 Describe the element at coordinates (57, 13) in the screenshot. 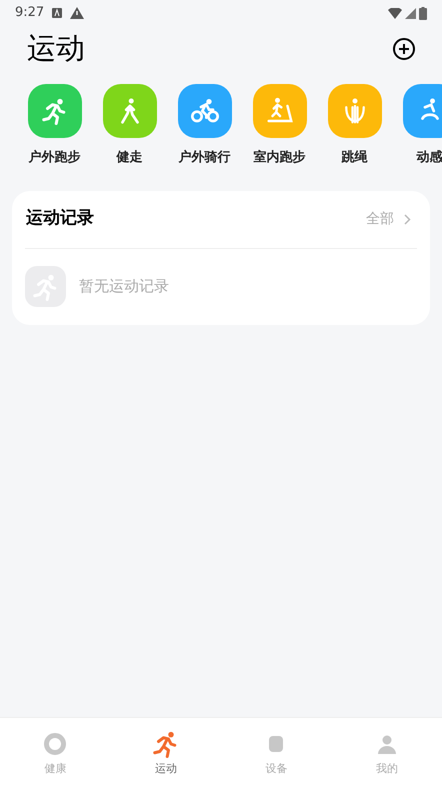

I see `notification-icon` at that location.